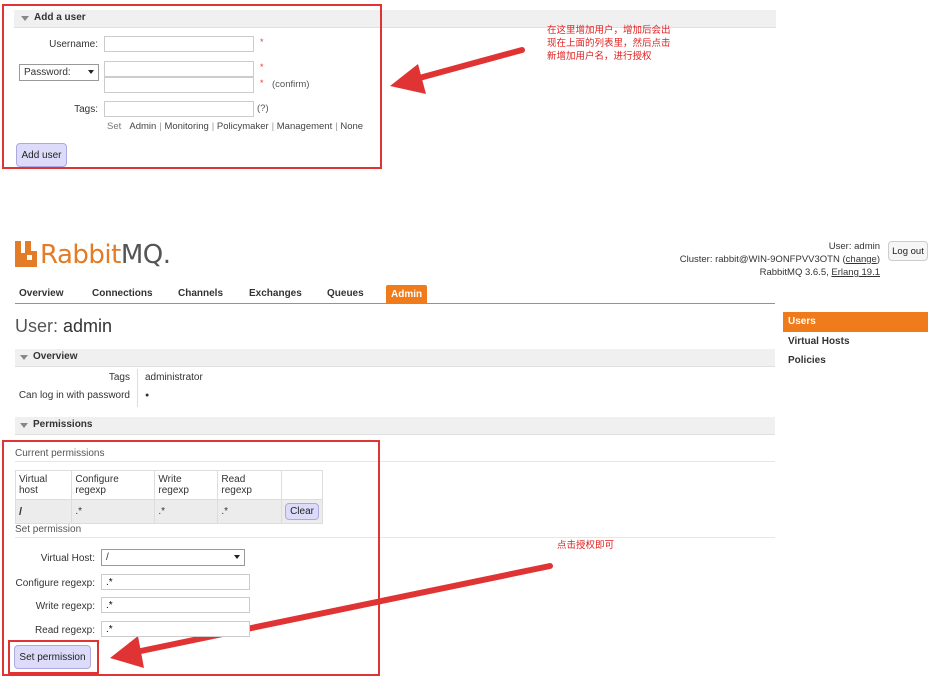 This screenshot has height=678, width=951. I want to click on cluster-label: Cluster:, so click(696, 259).